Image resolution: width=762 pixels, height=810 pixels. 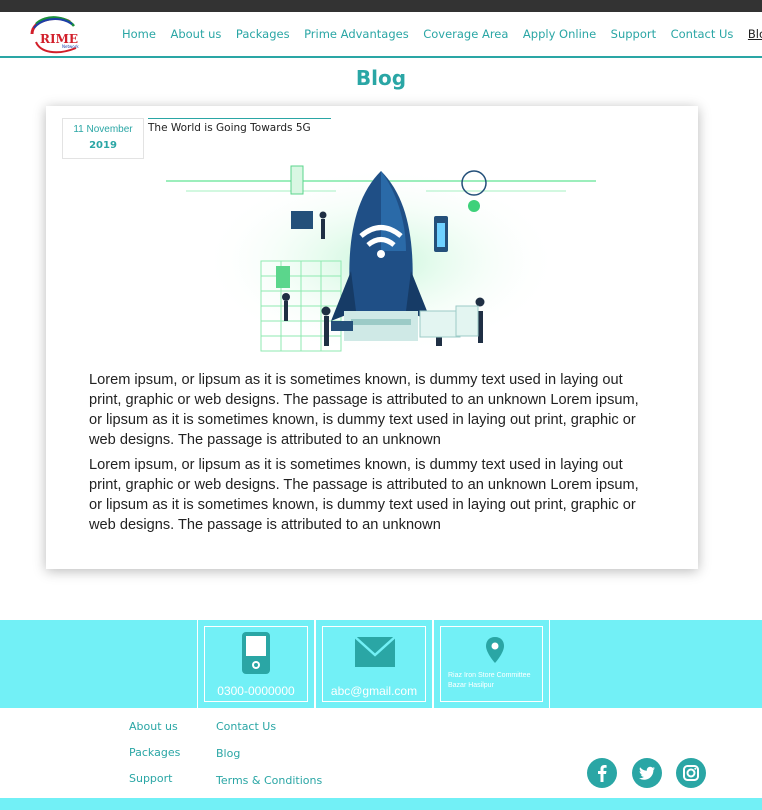 What do you see at coordinates (471, 685) in the screenshot?
I see `address-line-2: Bazar Hasilpur` at bounding box center [471, 685].